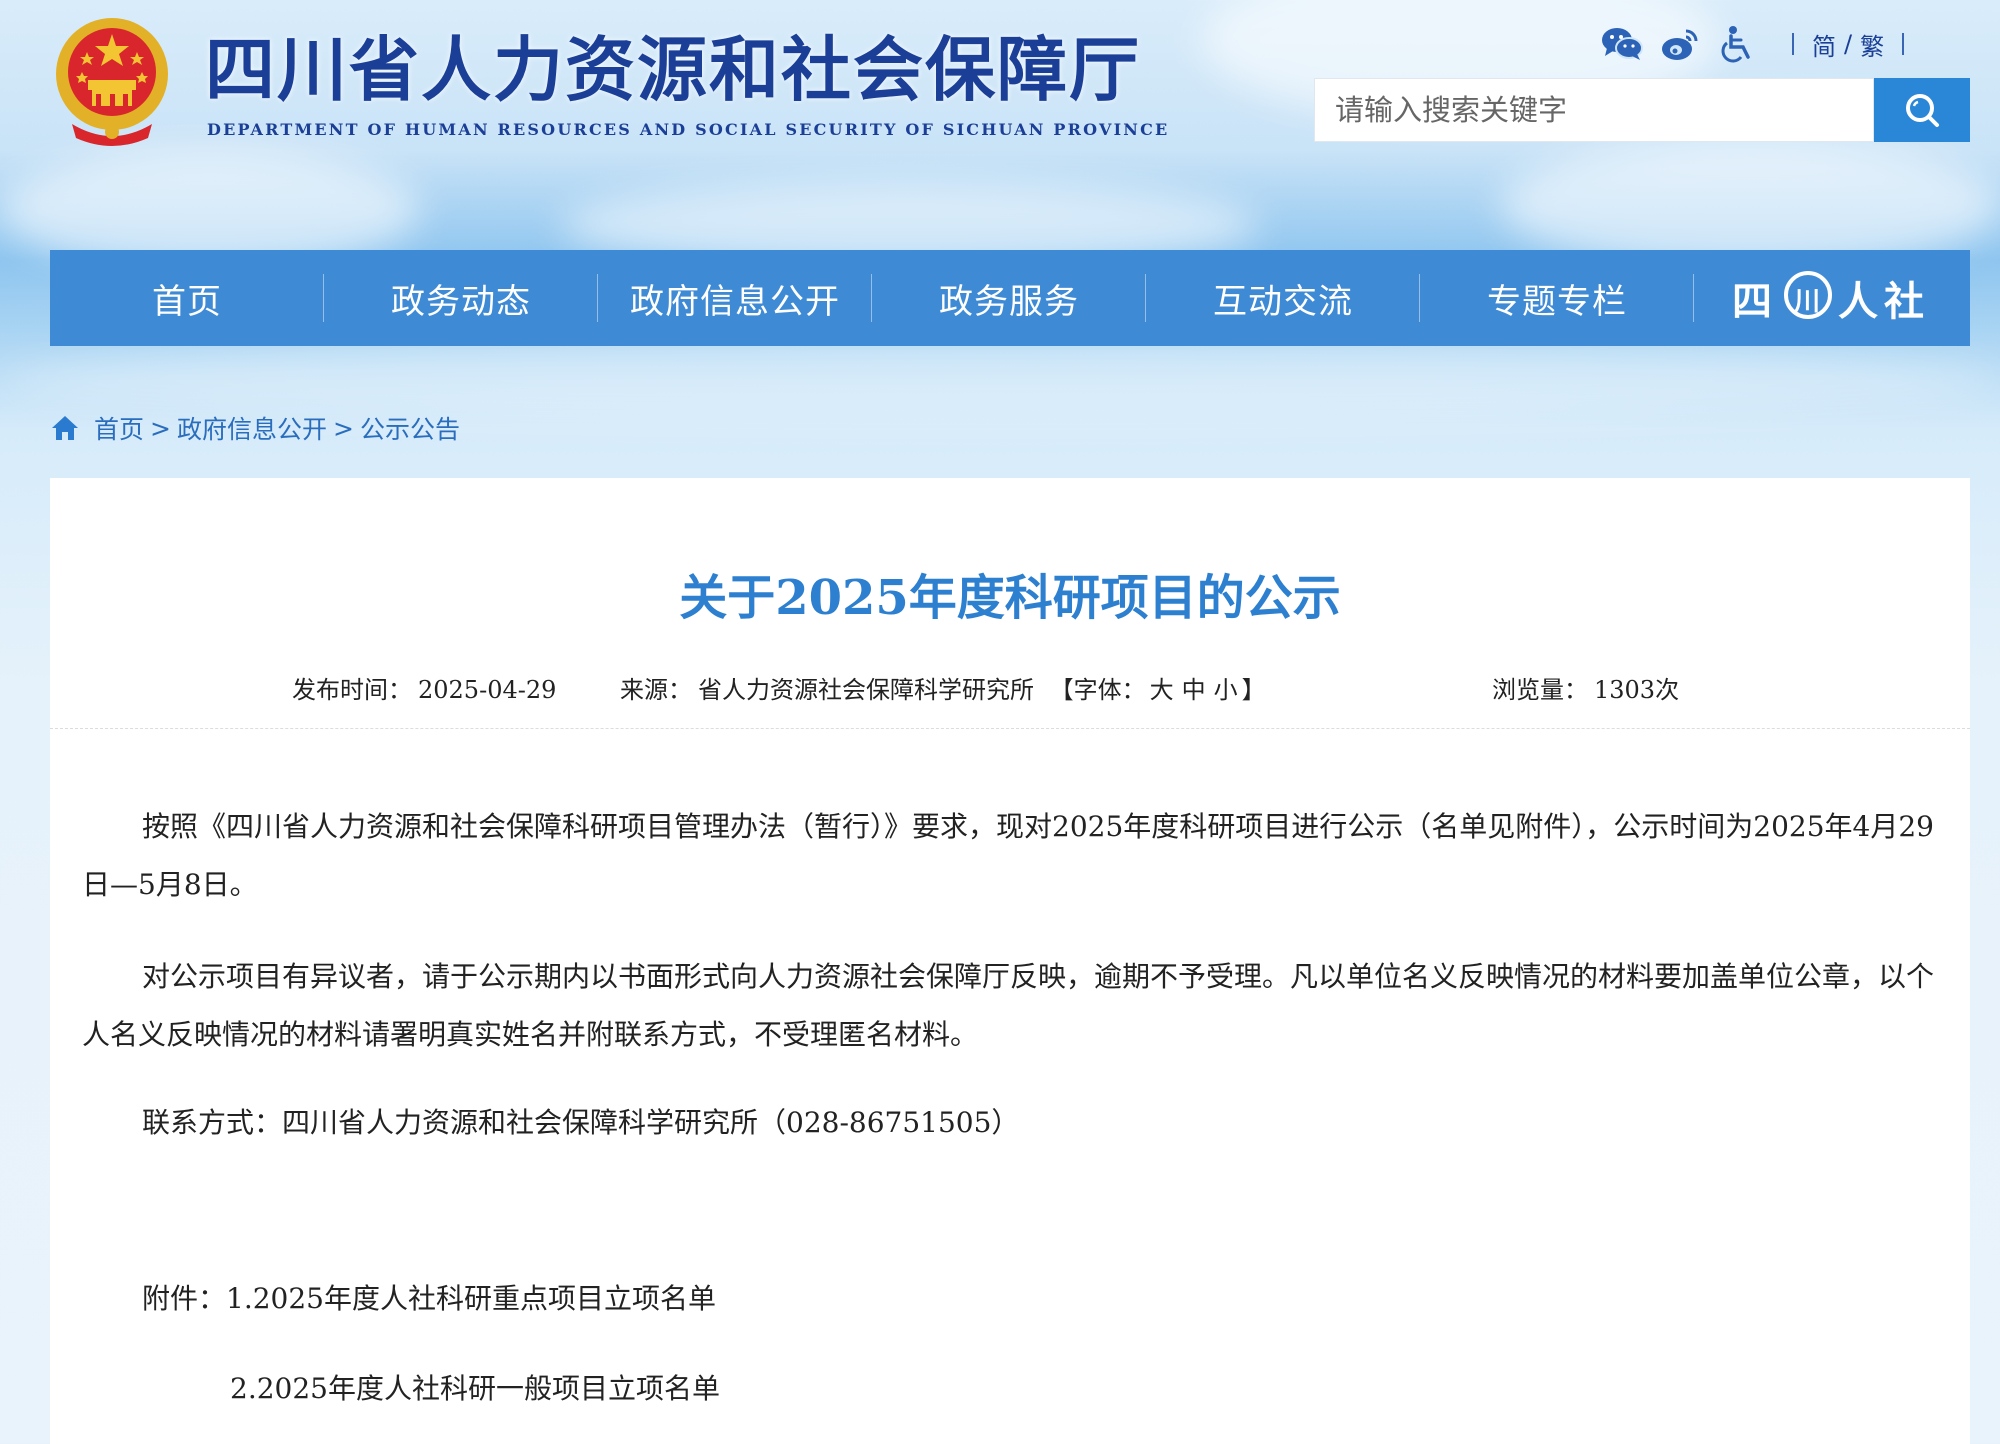 Image resolution: width=2000 pixels, height=1444 pixels. I want to click on logo-text-renshe: 人社, so click(1884, 301).